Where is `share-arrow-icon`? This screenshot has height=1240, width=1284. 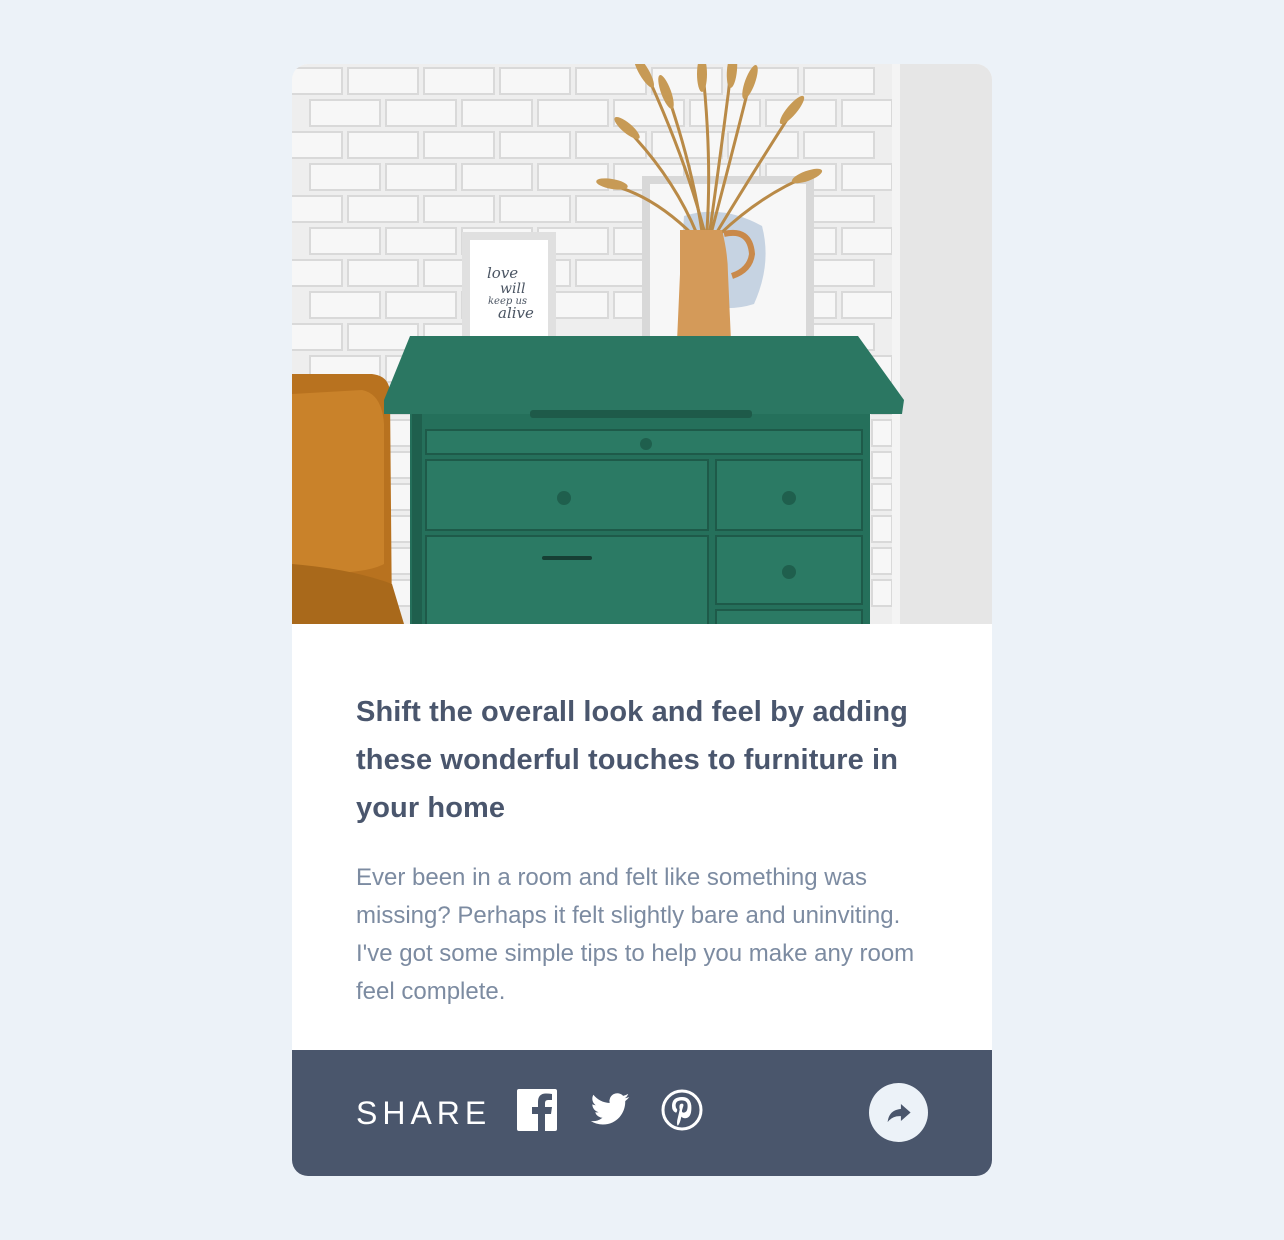 share-arrow-icon is located at coordinates (899, 1113).